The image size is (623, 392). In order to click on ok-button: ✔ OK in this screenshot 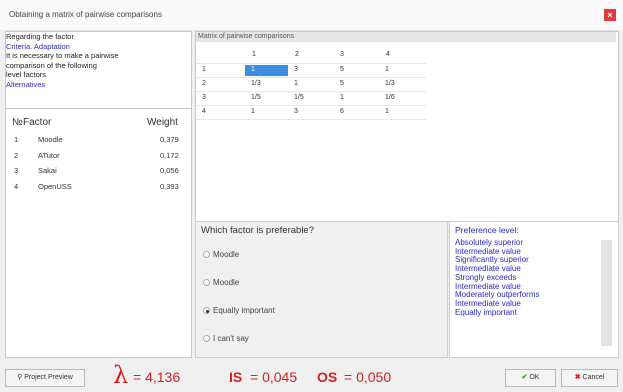, I will do `click(530, 378)`.